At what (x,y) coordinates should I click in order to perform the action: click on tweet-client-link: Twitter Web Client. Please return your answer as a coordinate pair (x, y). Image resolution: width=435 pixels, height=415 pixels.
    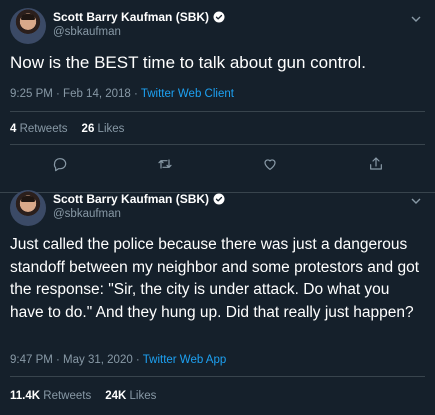
    Looking at the image, I should click on (187, 94).